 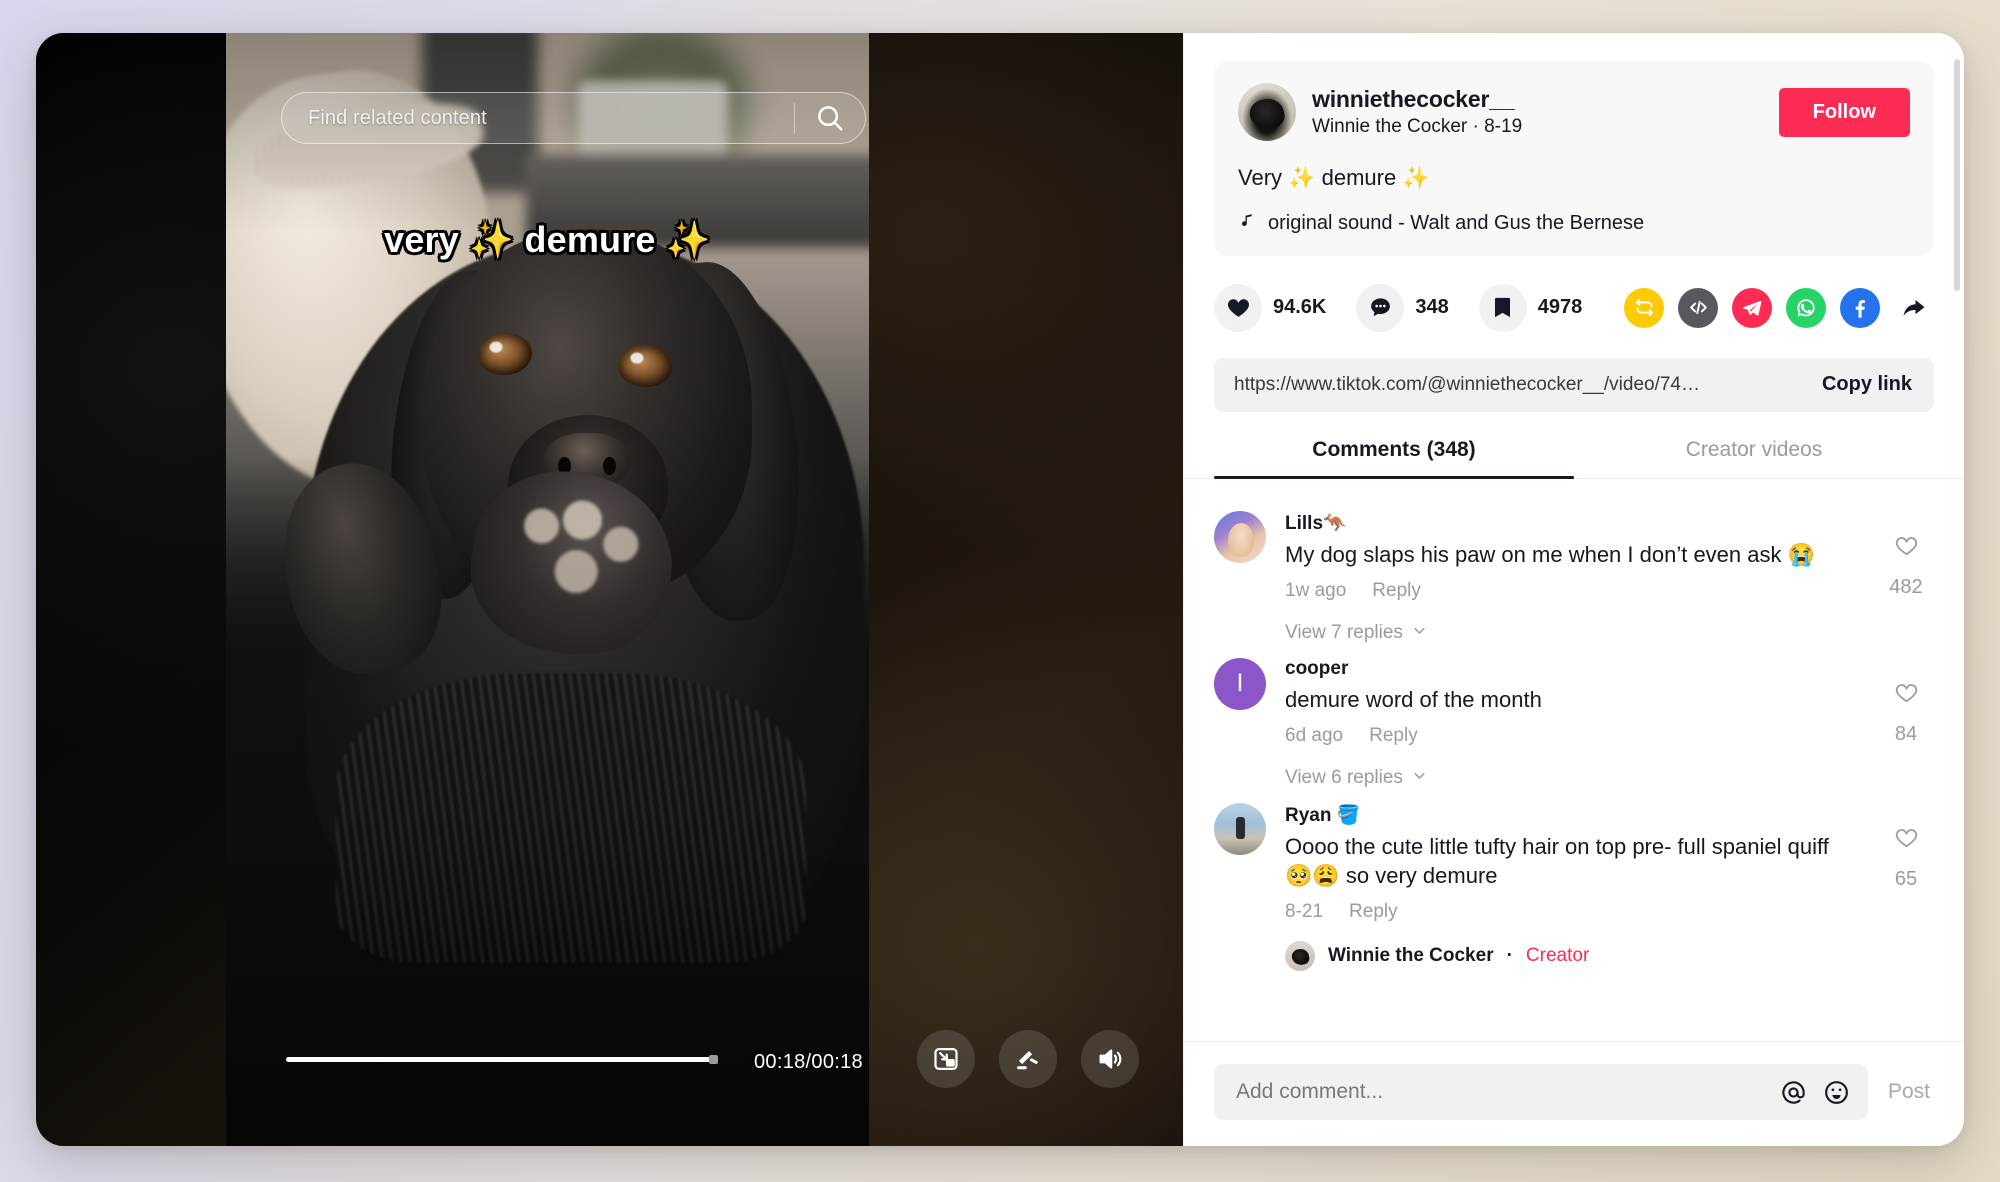 I want to click on copy-link-button: Copy link, so click(x=1858, y=384).